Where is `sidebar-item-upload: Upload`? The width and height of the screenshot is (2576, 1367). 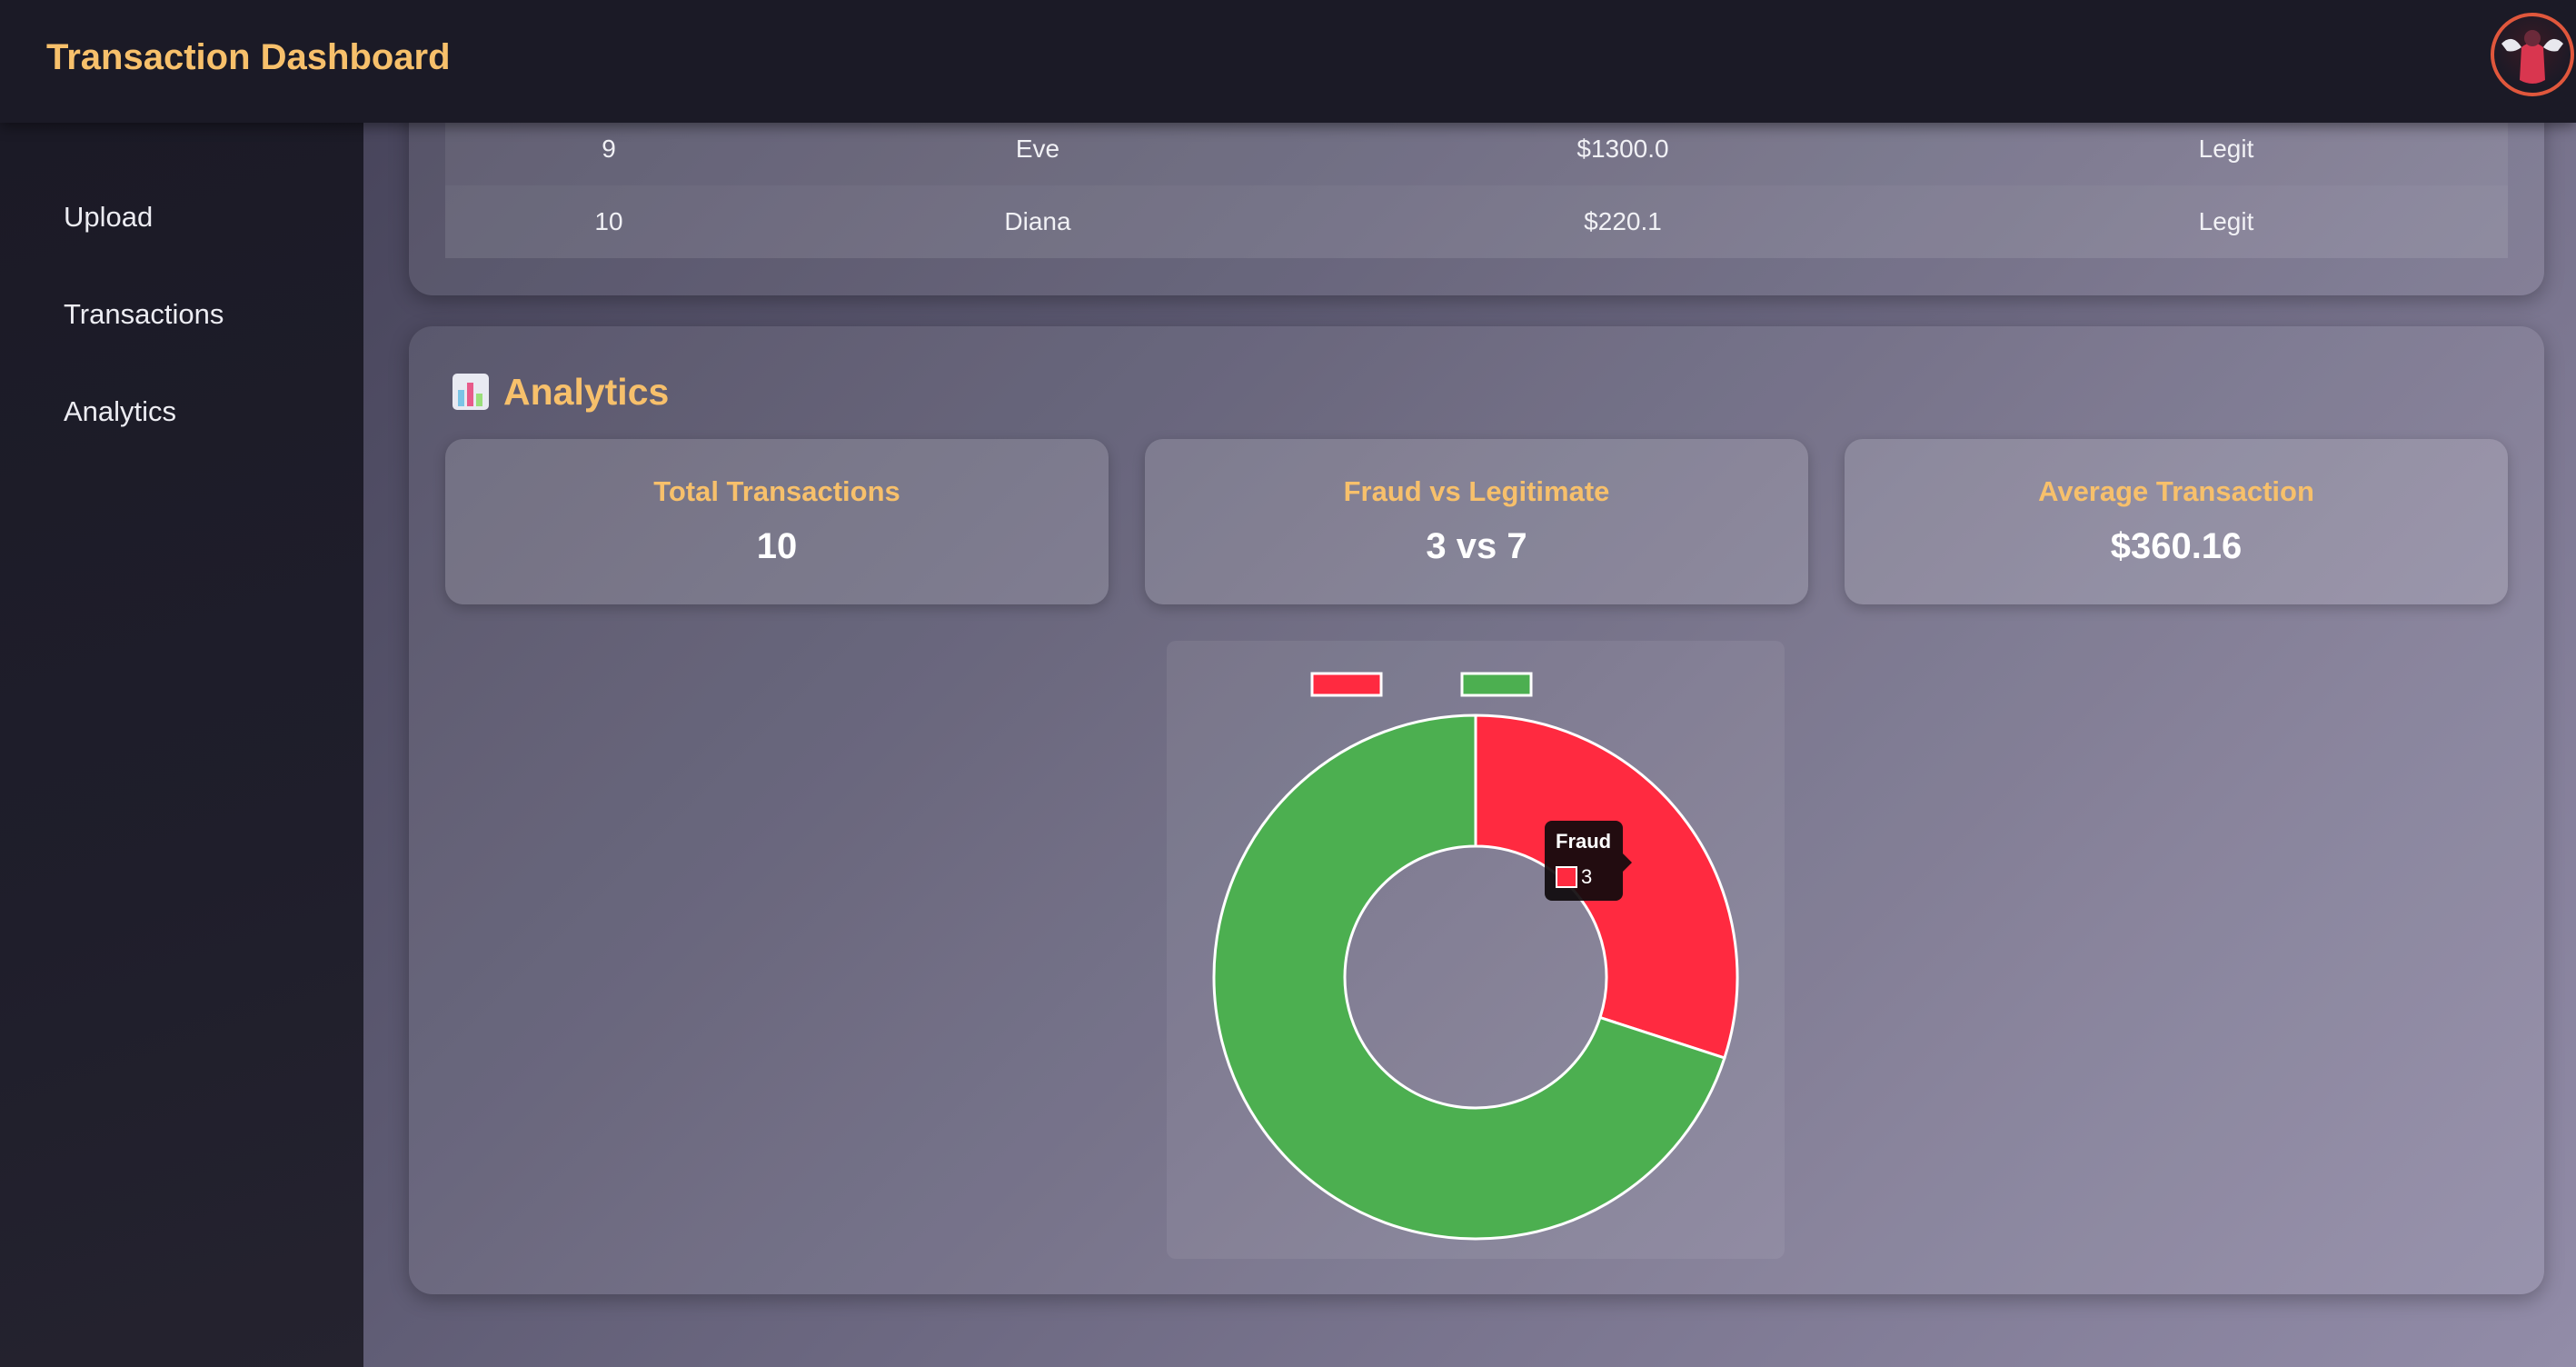 sidebar-item-upload: Upload is located at coordinates (109, 217).